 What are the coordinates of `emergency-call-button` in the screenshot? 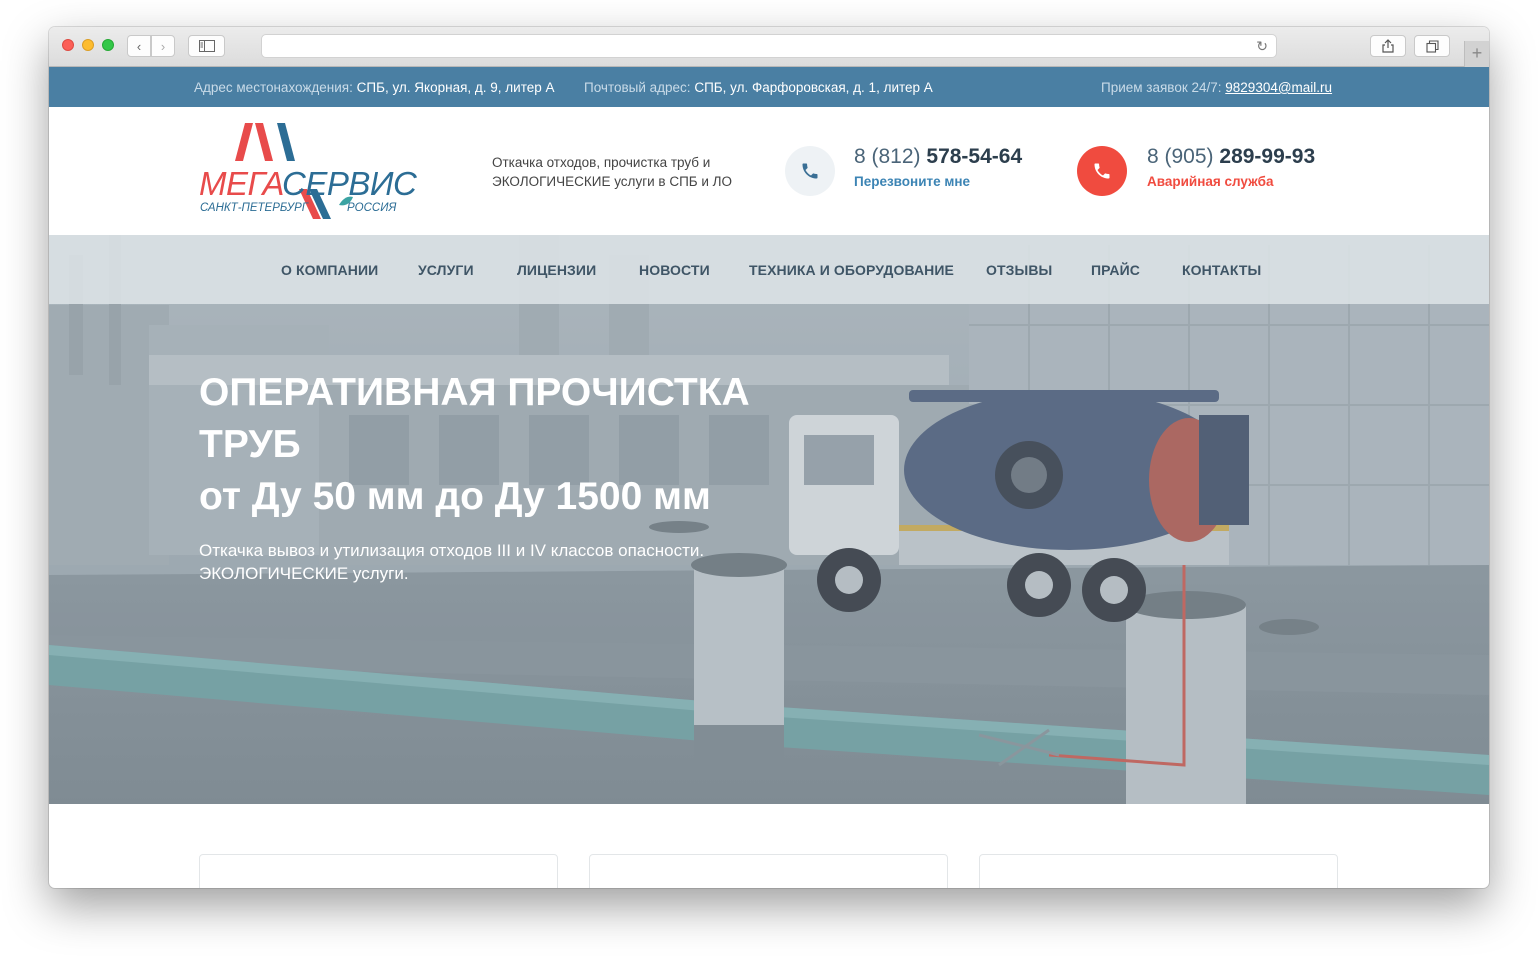 It's located at (1102, 171).